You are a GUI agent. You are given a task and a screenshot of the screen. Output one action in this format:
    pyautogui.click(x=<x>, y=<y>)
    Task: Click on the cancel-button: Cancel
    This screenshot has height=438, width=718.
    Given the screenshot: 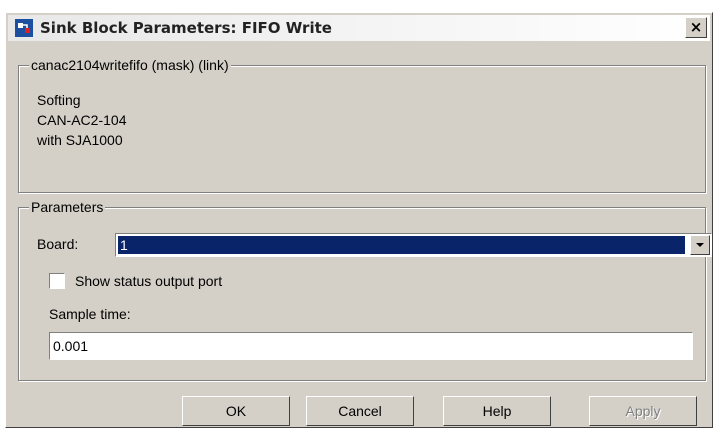 What is the action you would take?
    pyautogui.click(x=360, y=411)
    